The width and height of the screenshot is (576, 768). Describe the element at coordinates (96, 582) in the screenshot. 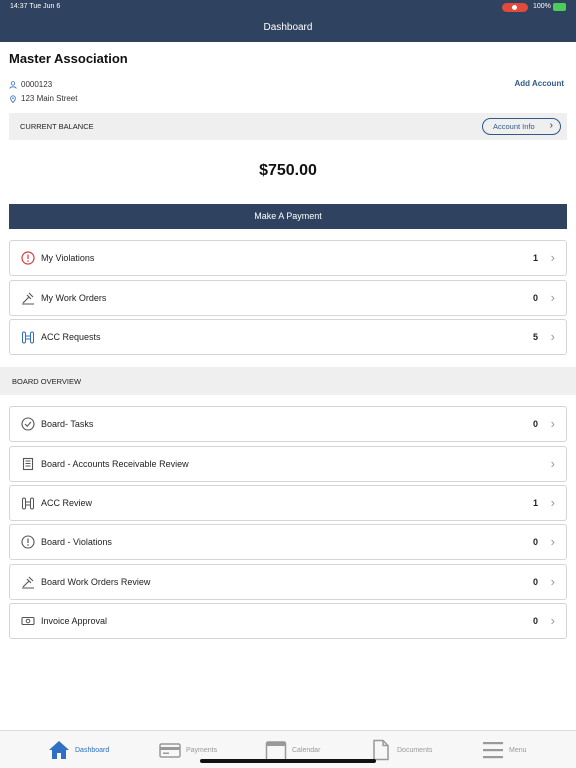

I see `list-item-label: Board Work Orders Review` at that location.